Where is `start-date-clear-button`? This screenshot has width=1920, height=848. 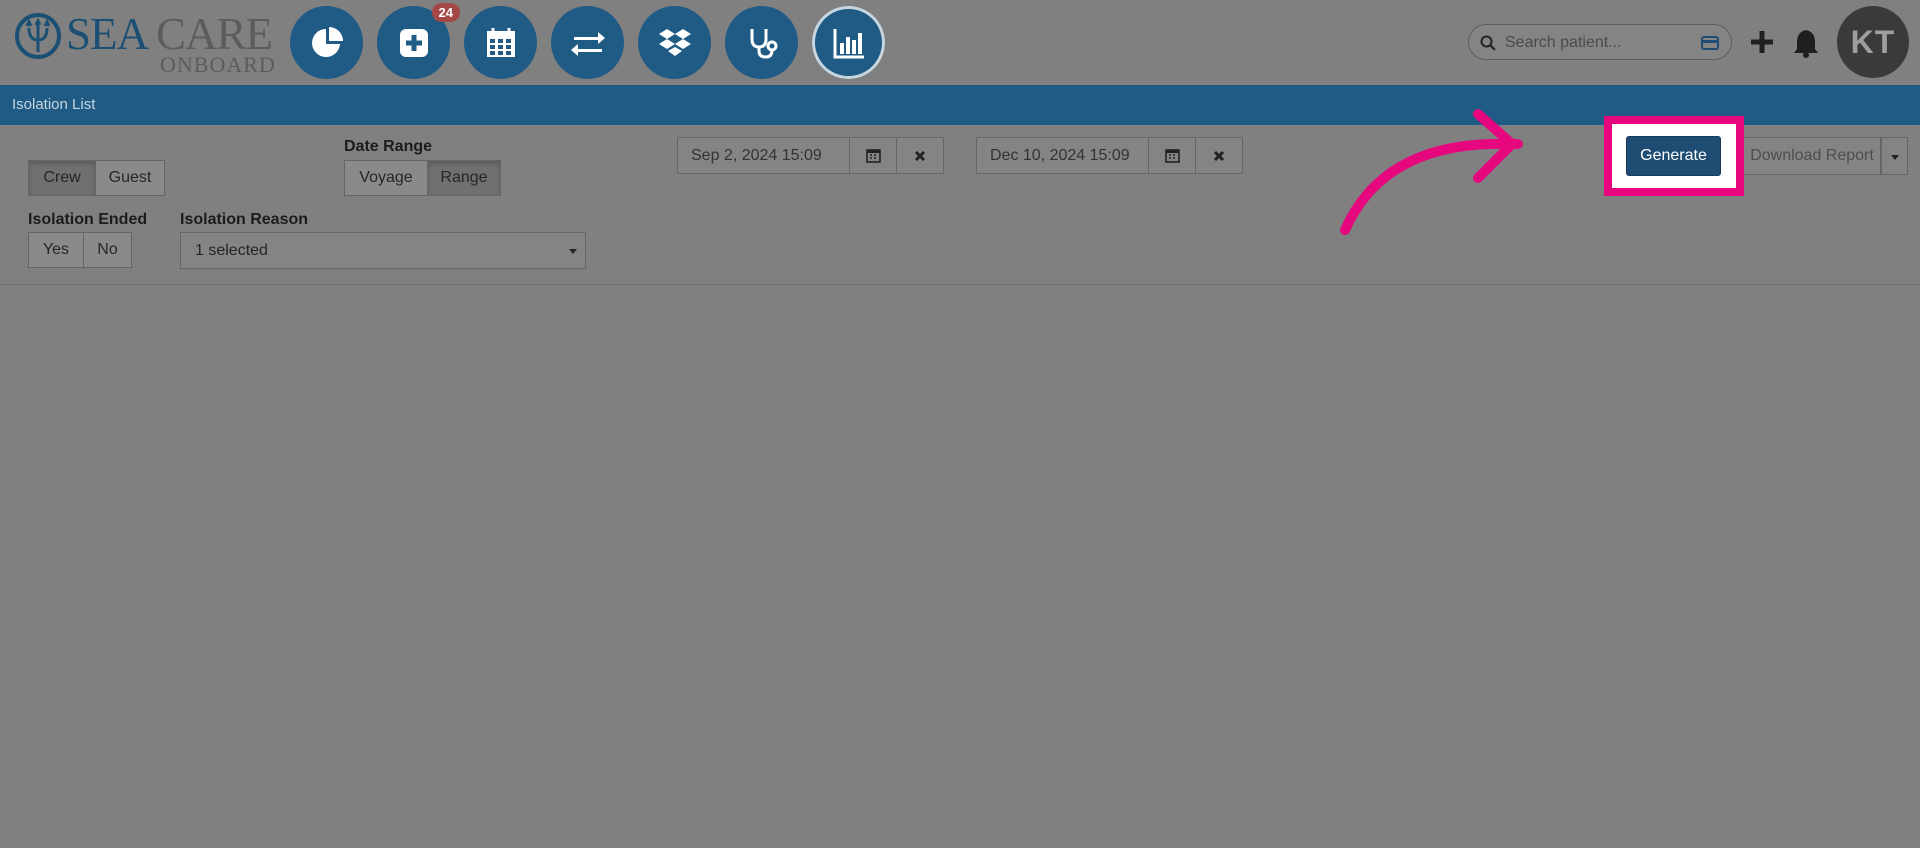
start-date-clear-button is located at coordinates (920, 155).